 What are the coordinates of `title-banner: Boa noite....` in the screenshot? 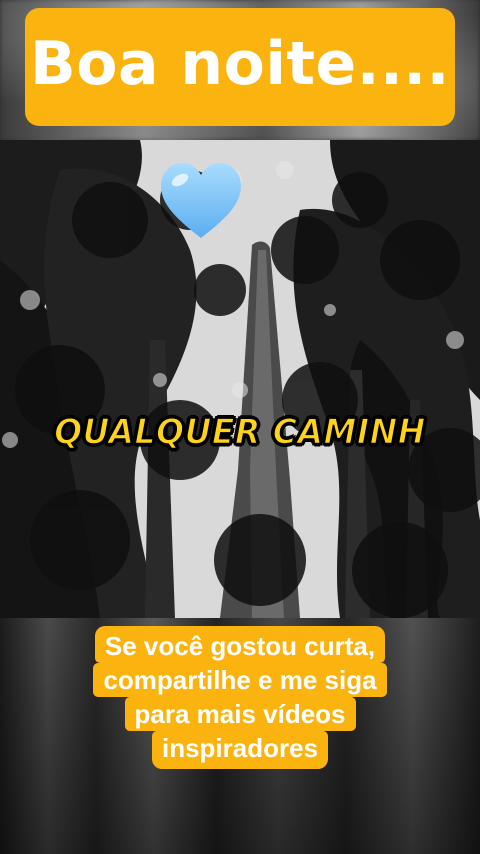 It's located at (240, 67).